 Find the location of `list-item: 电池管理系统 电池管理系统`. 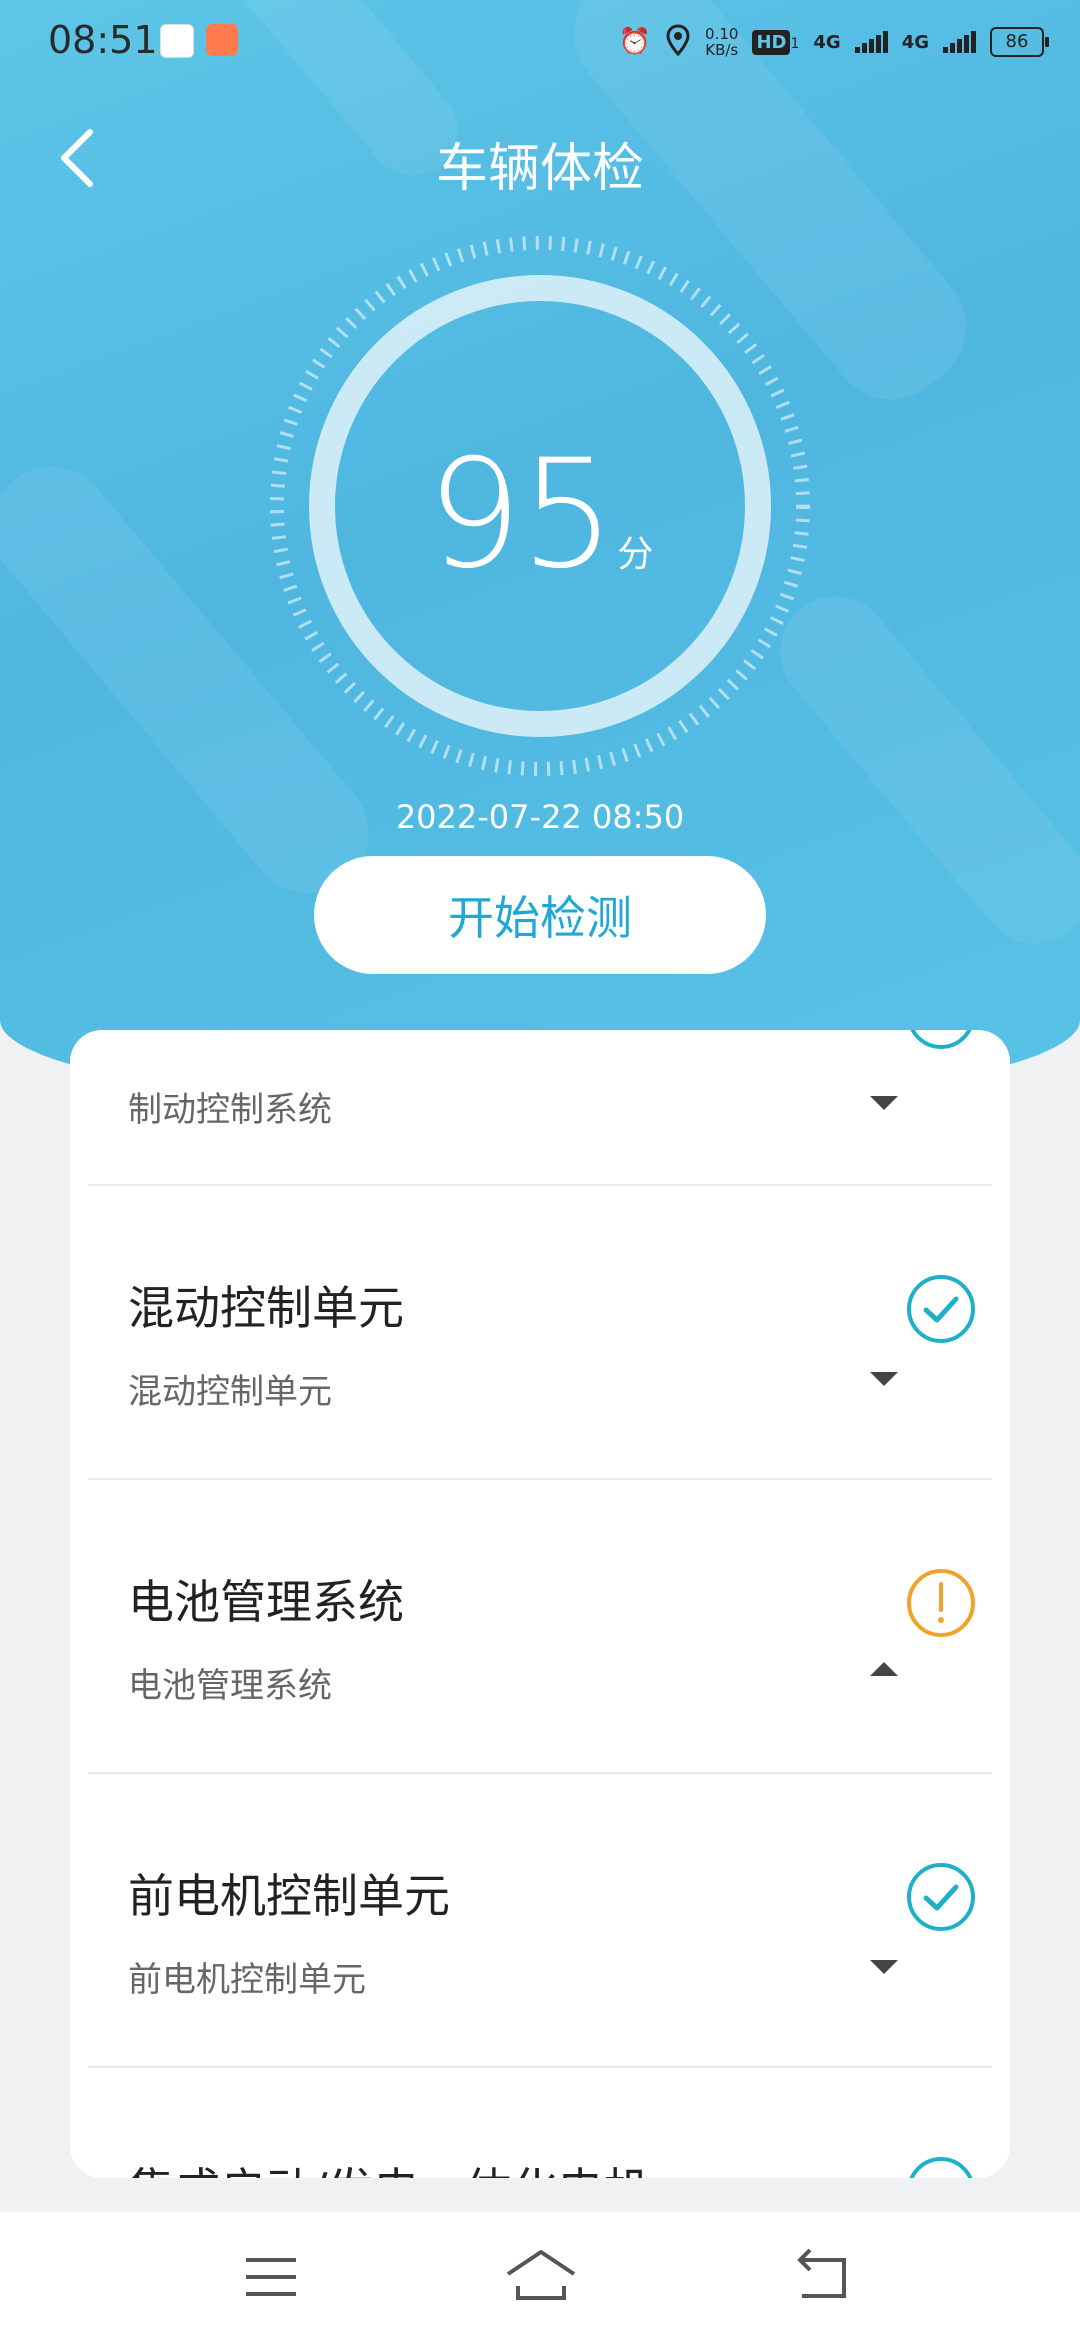

list-item: 电池管理系统 电池管理系统 is located at coordinates (540, 1627).